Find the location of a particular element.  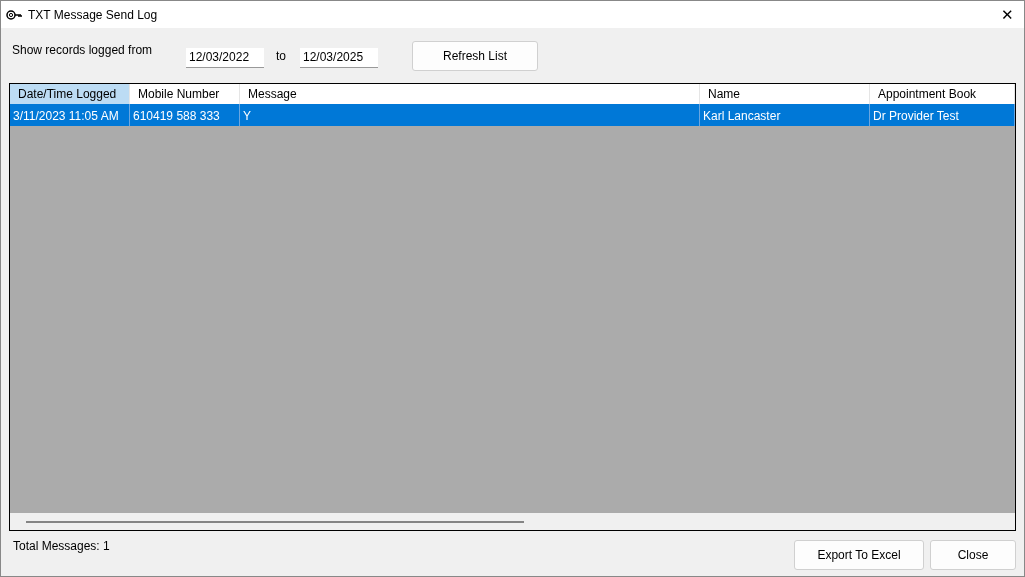

close-button: ✕ is located at coordinates (1007, 14).